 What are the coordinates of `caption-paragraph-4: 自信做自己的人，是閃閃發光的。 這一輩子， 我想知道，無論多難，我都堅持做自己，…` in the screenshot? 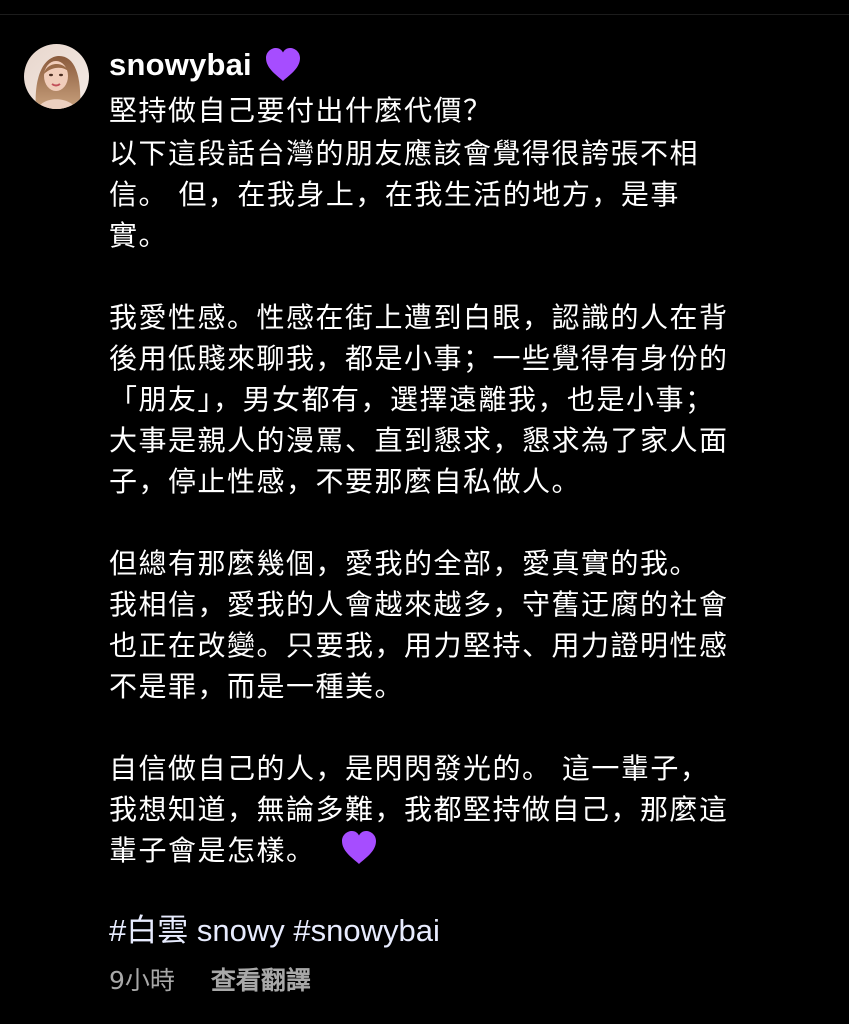 It's located at (466, 812).